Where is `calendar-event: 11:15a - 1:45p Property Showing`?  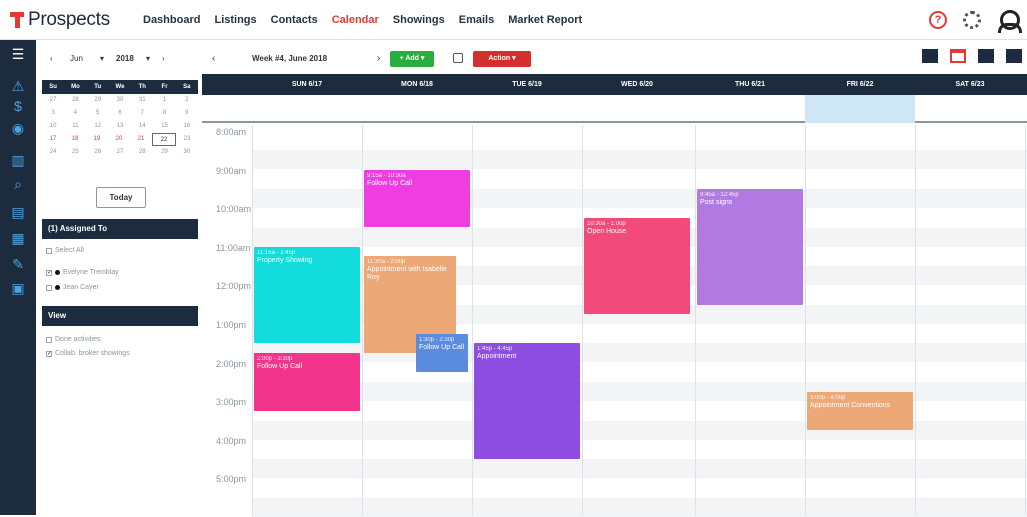
calendar-event: 11:15a - 1:45p Property Showing is located at coordinates (307, 295).